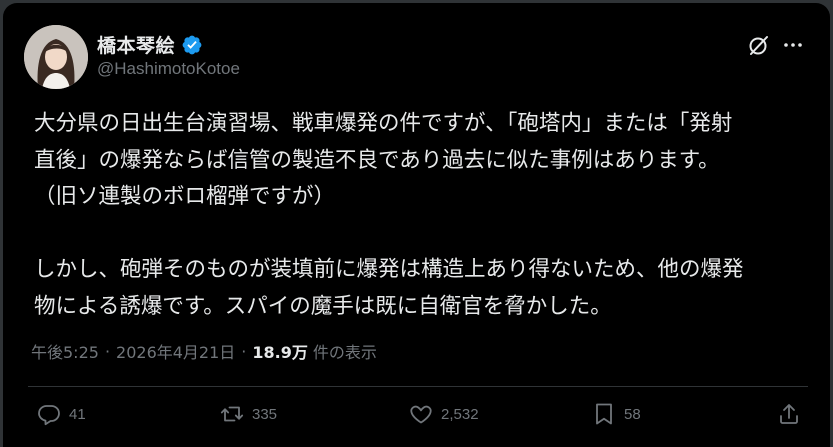 The width and height of the screenshot is (833, 447). Describe the element at coordinates (77, 414) in the screenshot. I see `reply-count: 41` at that location.